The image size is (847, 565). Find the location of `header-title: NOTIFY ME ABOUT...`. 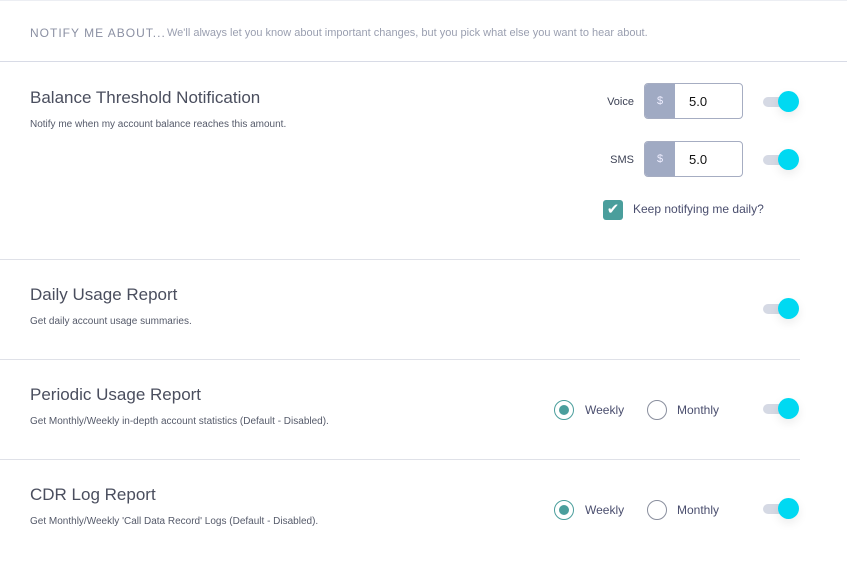

header-title: NOTIFY ME ABOUT... is located at coordinates (98, 33).